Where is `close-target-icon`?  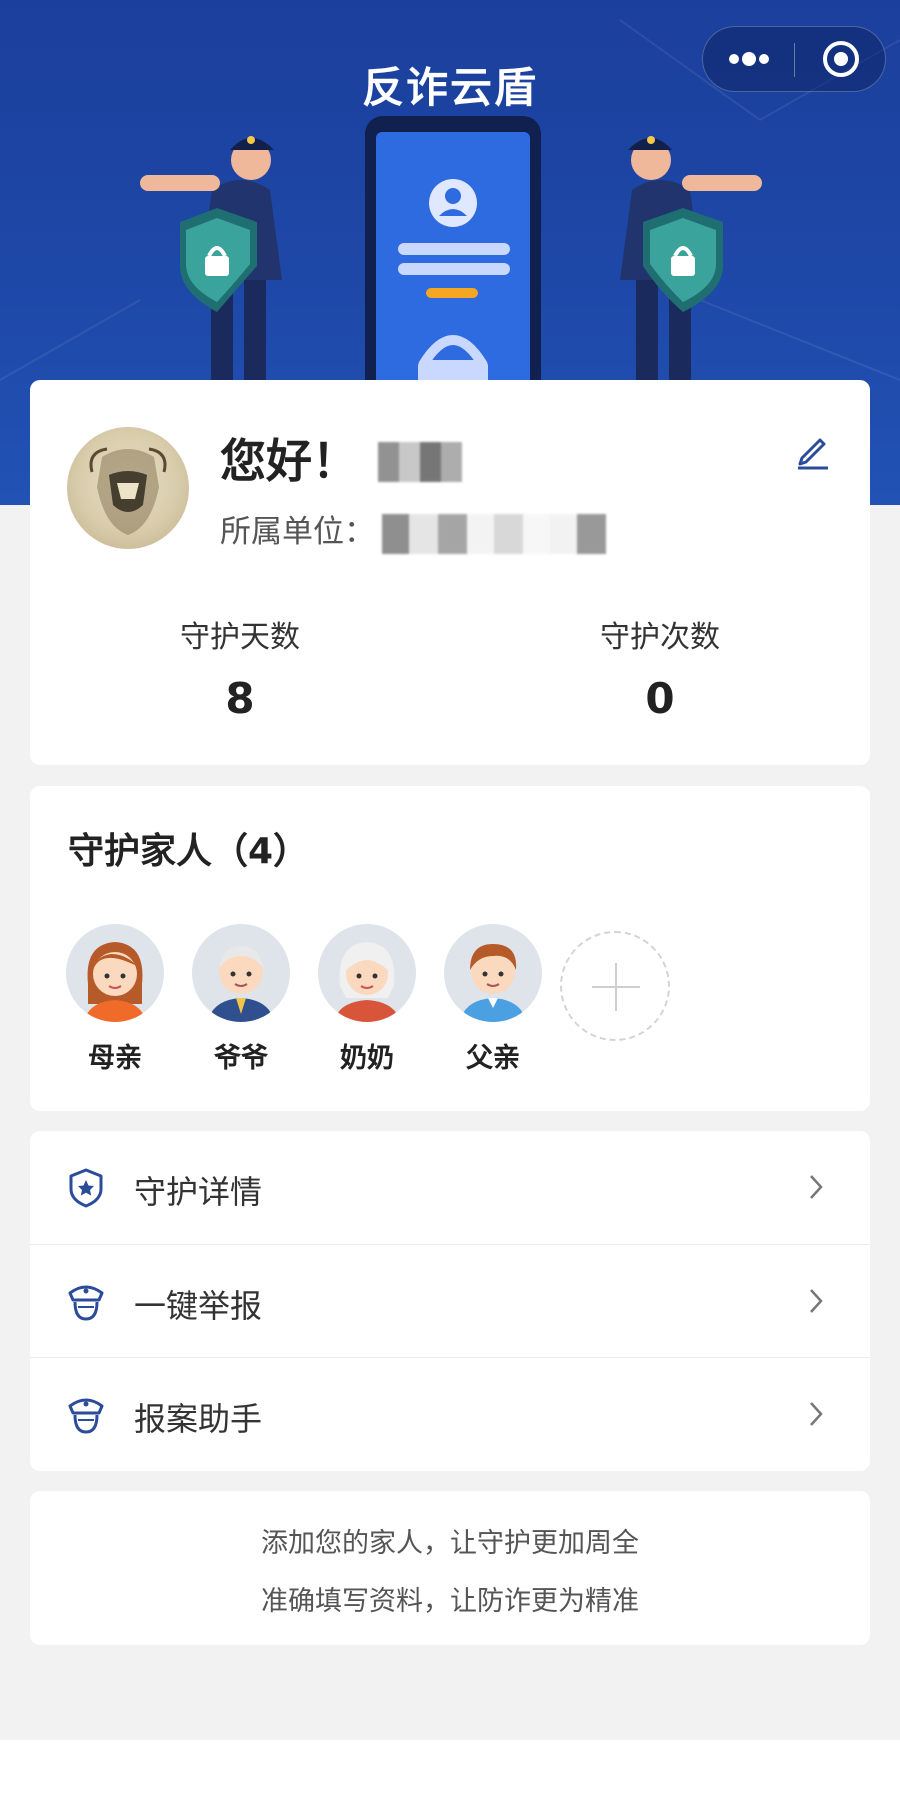 close-target-icon is located at coordinates (841, 59).